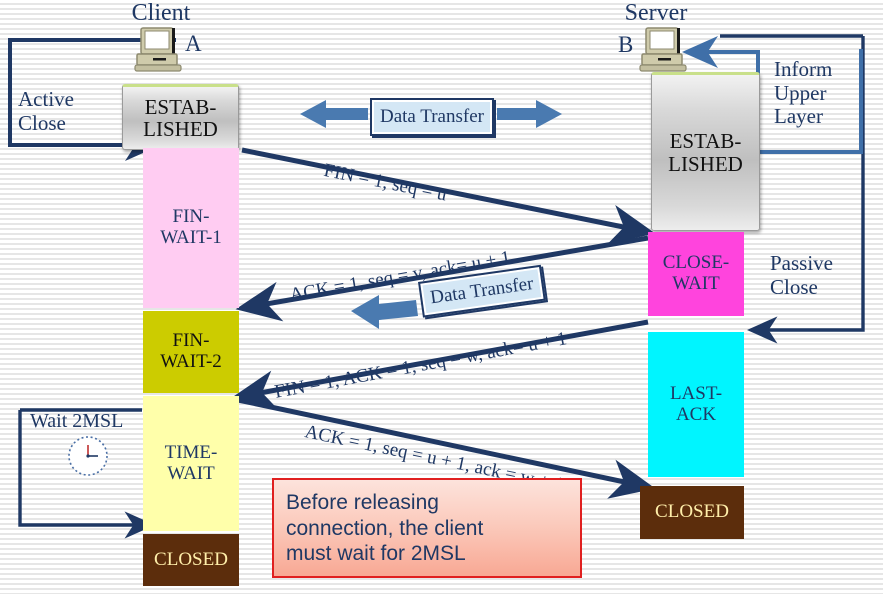  I want to click on server-state-last-ack: LAST- ACK, so click(696, 404).